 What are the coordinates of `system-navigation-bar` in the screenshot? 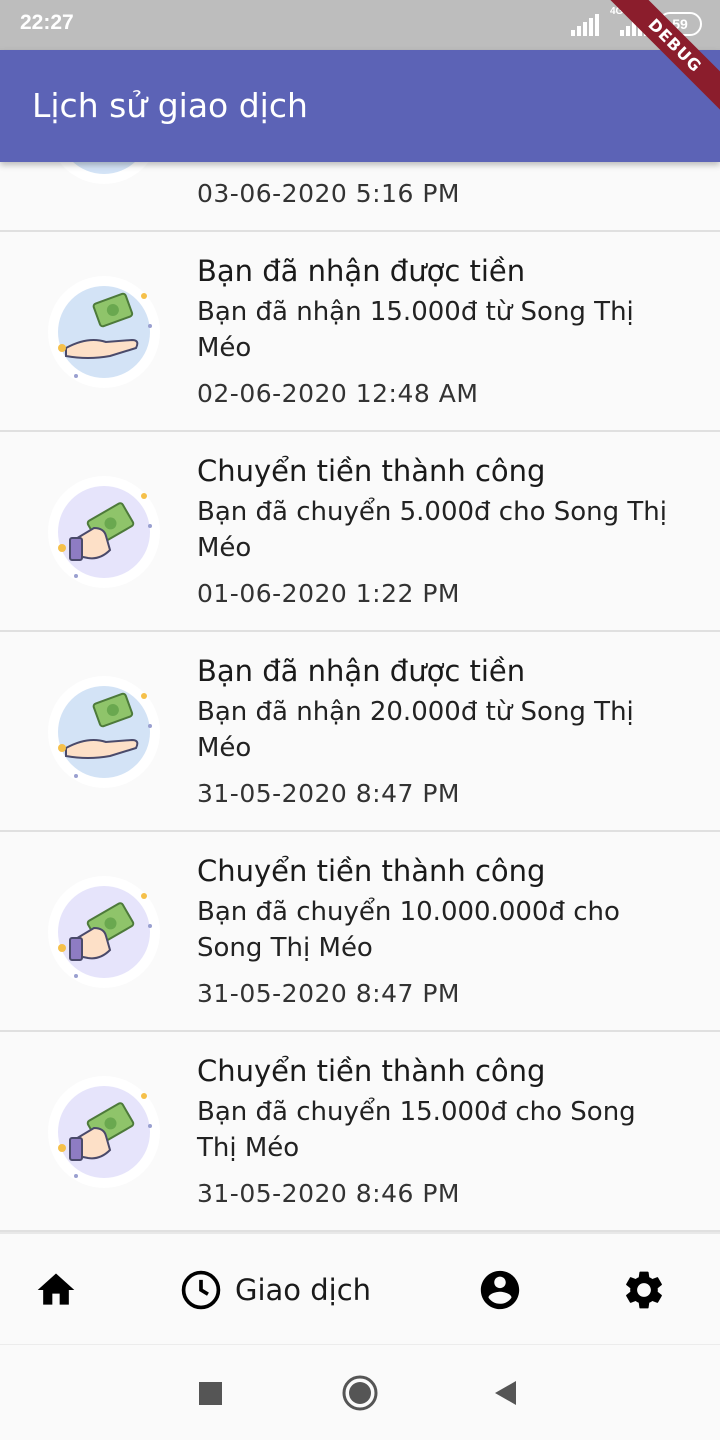 It's located at (360, 1392).